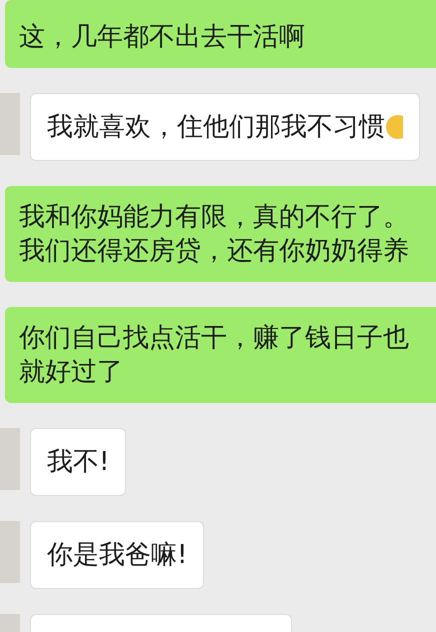  What do you see at coordinates (214, 251) in the screenshot?
I see `message-text: 我们还得还房贷，还有你奶奶得养` at bounding box center [214, 251].